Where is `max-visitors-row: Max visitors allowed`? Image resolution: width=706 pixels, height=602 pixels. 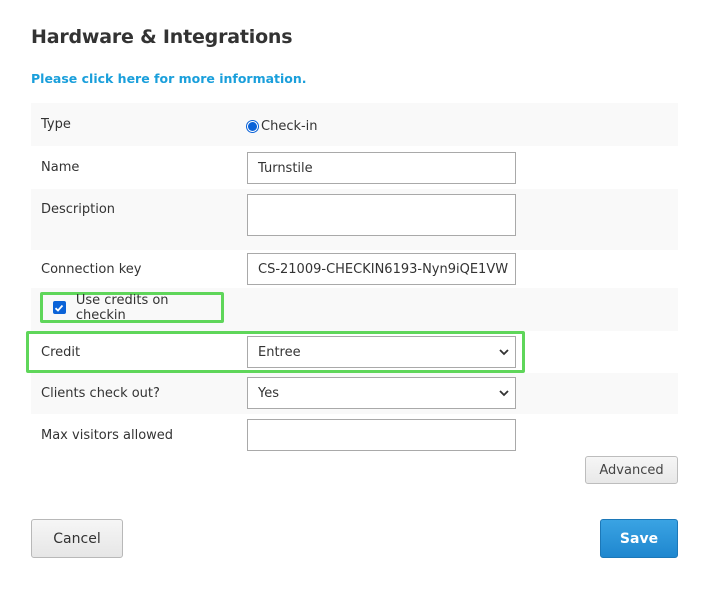 max-visitors-row: Max visitors allowed is located at coordinates (354, 435).